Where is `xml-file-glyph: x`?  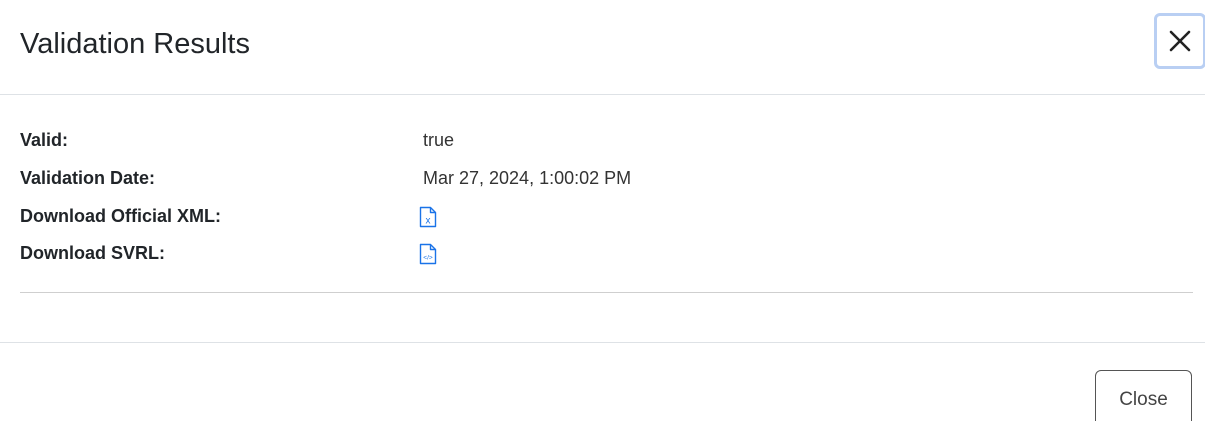
xml-file-glyph: x is located at coordinates (428, 221).